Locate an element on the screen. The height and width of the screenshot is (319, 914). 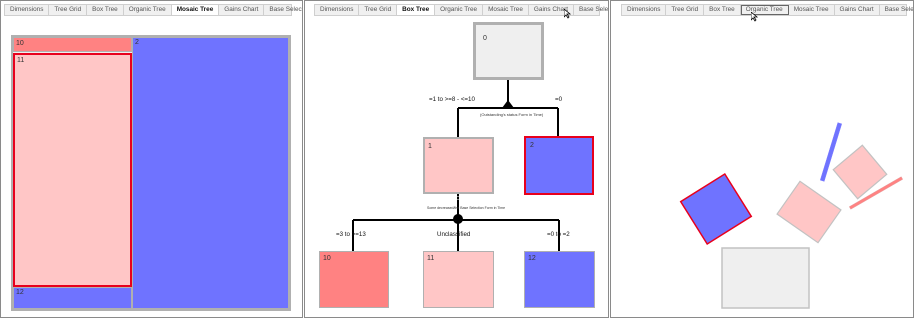
box-node-10: 10 is located at coordinates (354, 279).